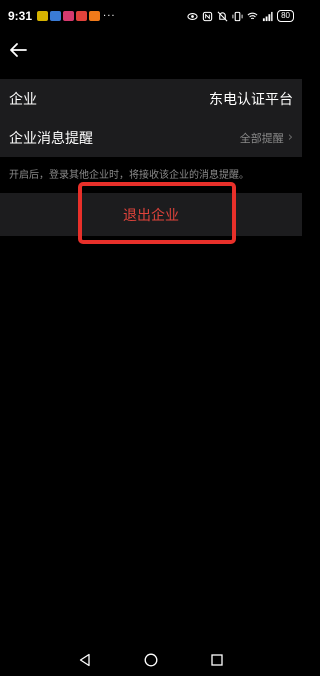  I want to click on company-label: 企业, so click(23, 99).